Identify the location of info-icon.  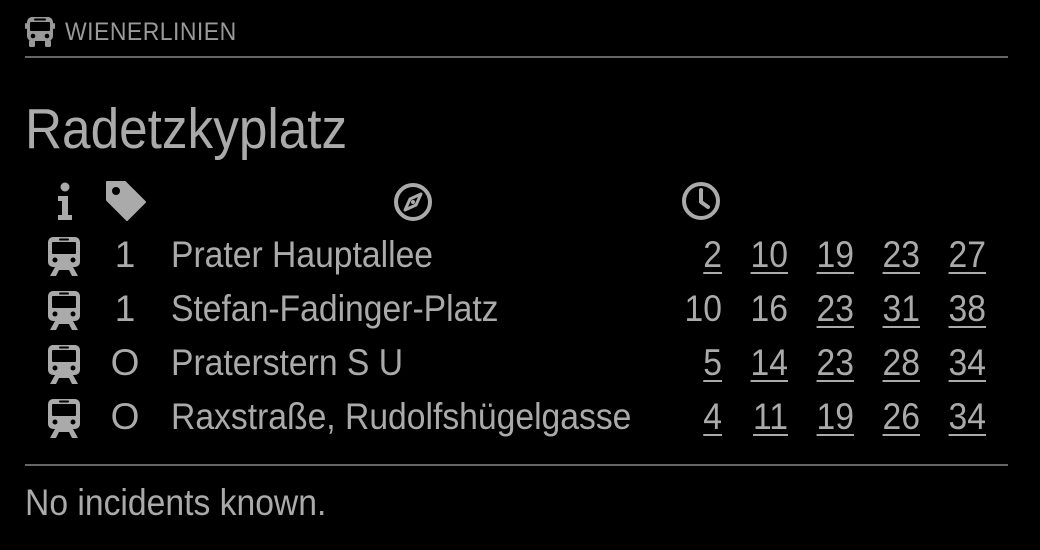
(65, 201).